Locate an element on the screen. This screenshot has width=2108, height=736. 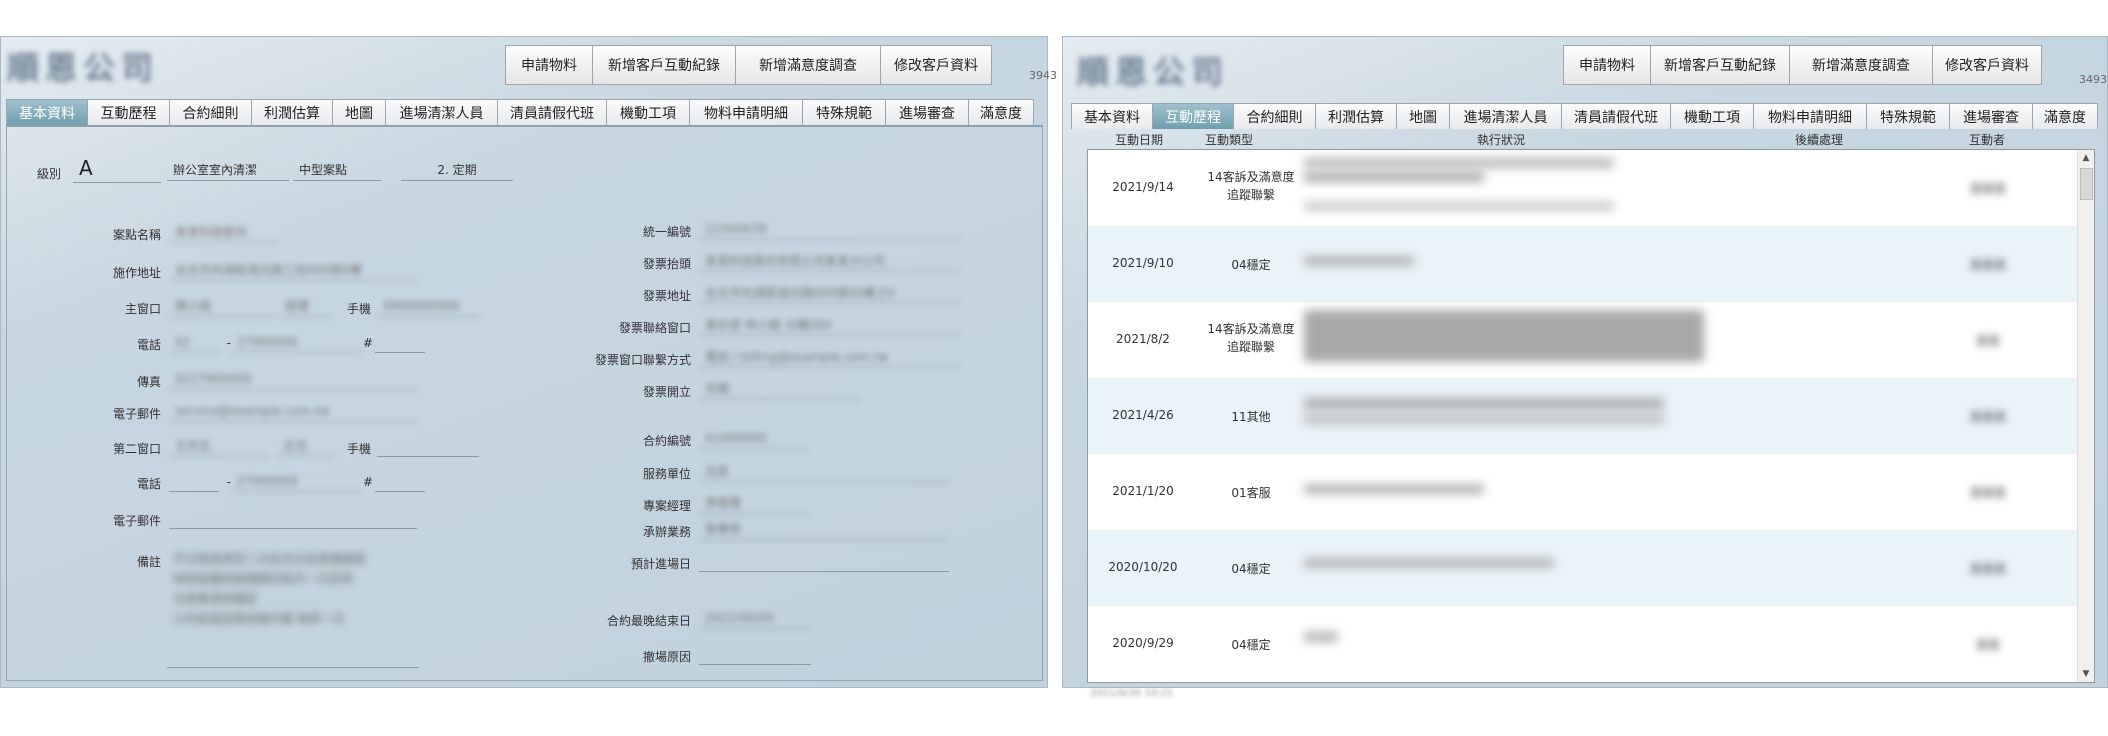
tax-id-field: 12345678 is located at coordinates (830, 230).